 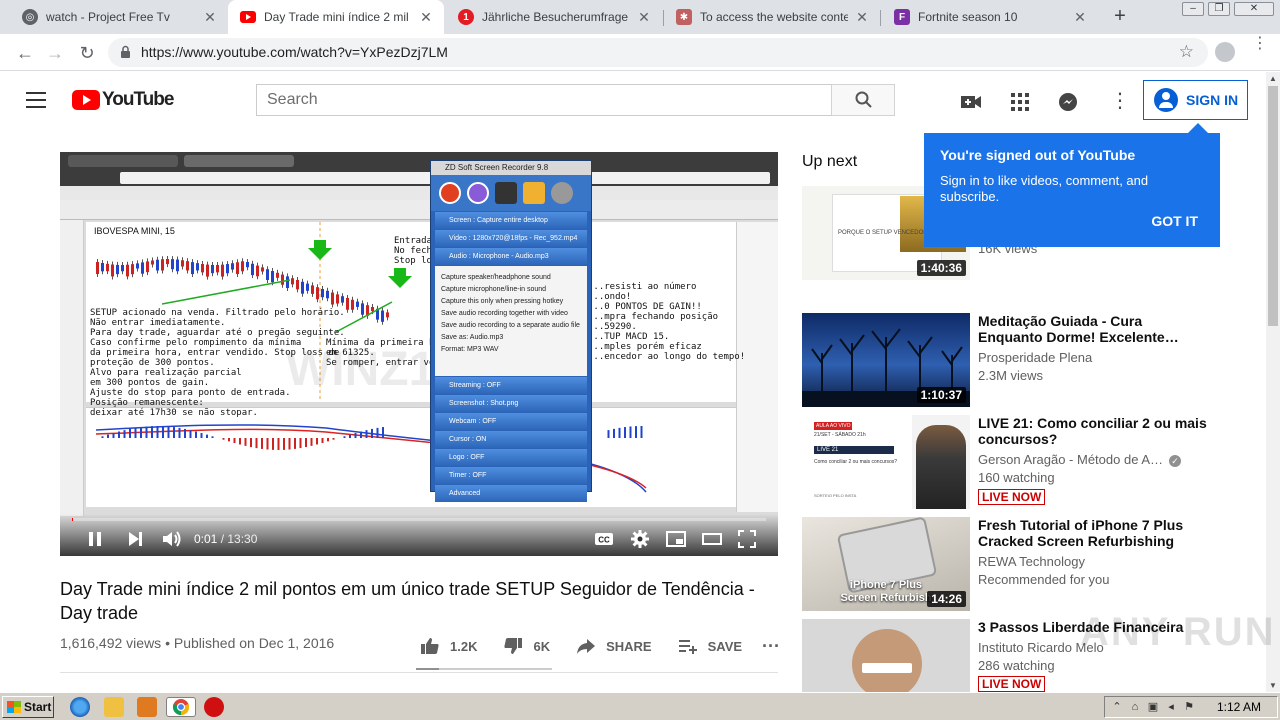 What do you see at coordinates (544, 100) in the screenshot?
I see `search-input` at bounding box center [544, 100].